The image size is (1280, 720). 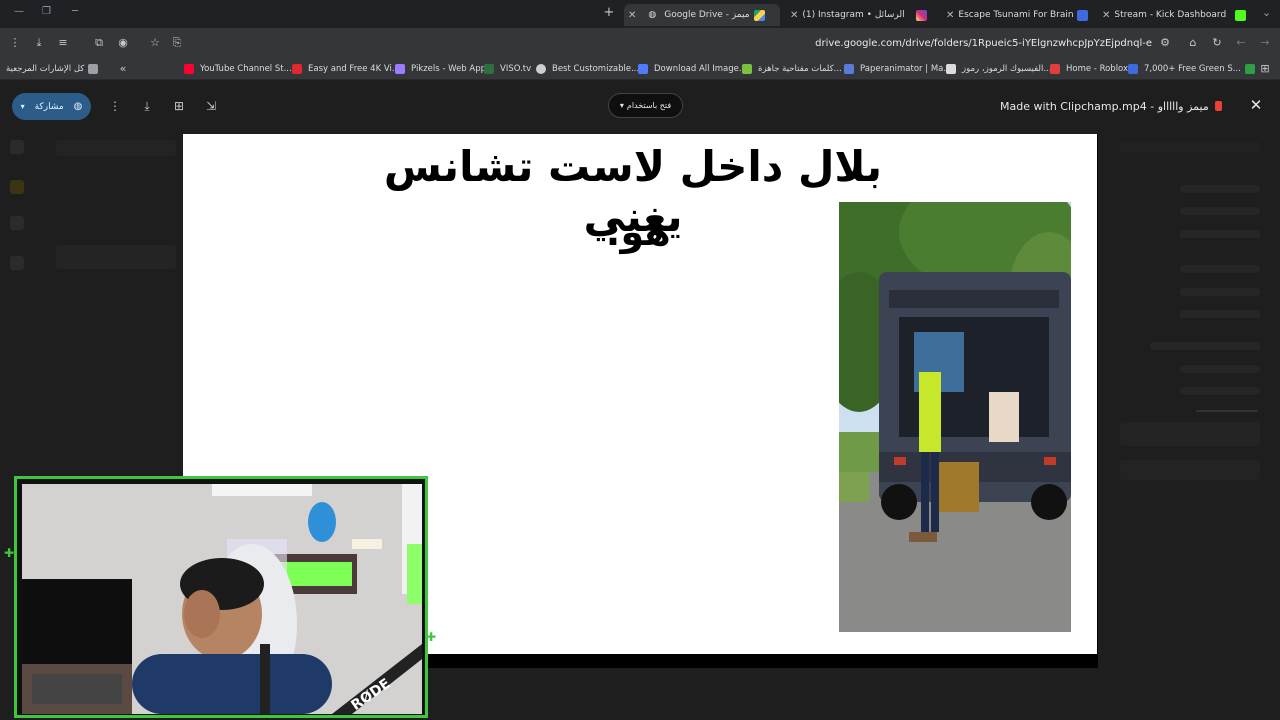 What do you see at coordinates (516, 69) in the screenshot?
I see `bookmark-label: VISO.tv` at bounding box center [516, 69].